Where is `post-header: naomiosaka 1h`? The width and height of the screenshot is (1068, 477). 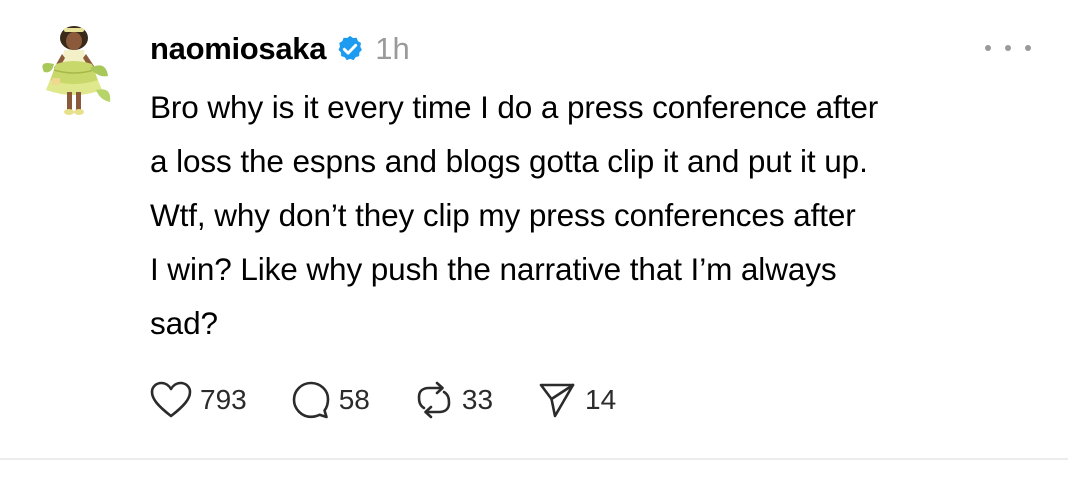 post-header: naomiosaka 1h is located at coordinates (280, 49).